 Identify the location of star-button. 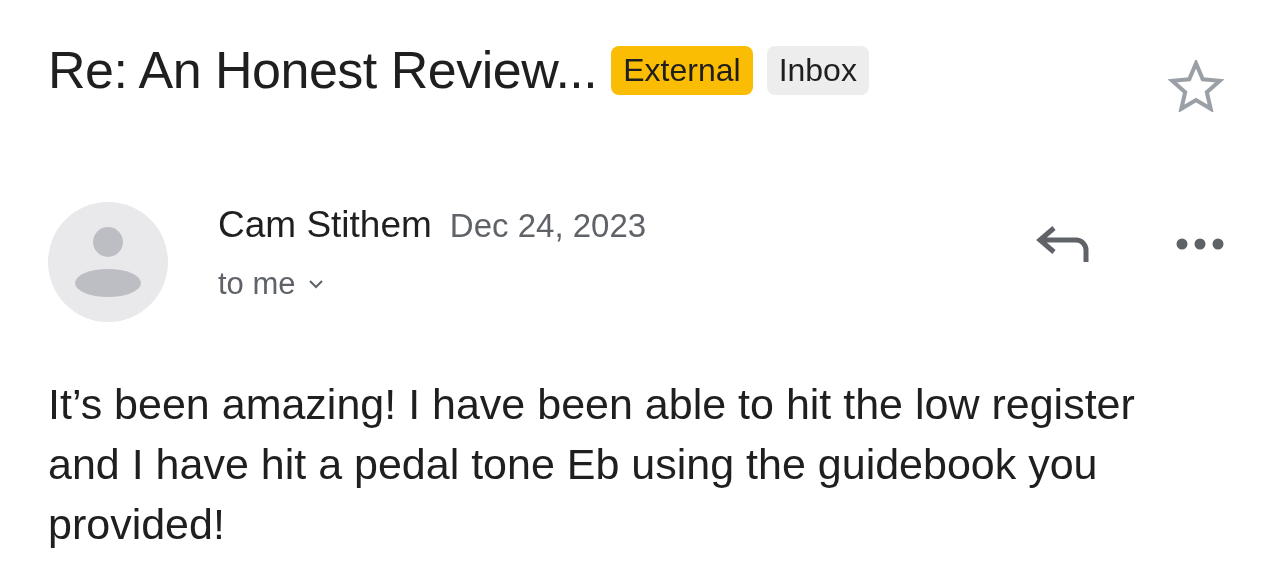
(1196, 86).